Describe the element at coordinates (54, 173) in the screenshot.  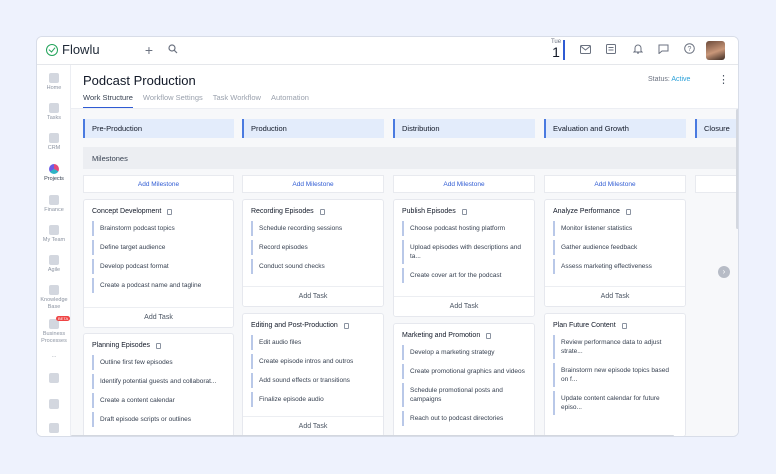
I see `sidebar-item-projects: Projects` at that location.